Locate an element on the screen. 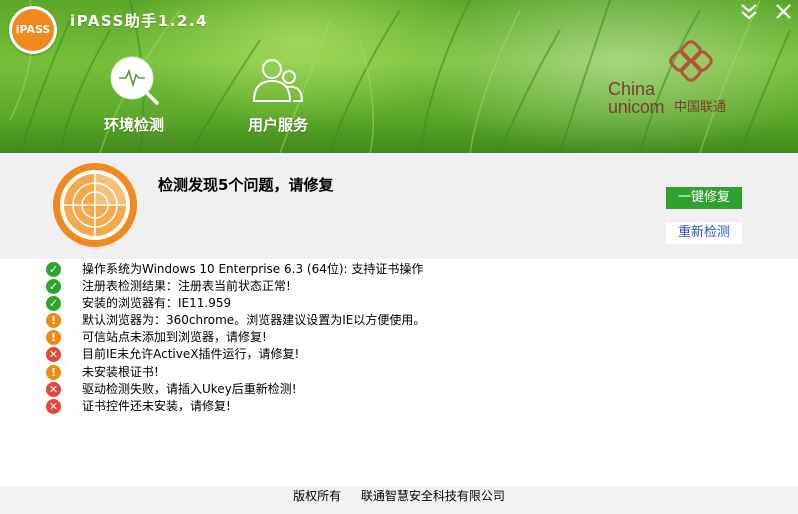 This screenshot has width=798, height=514. nav-environment-check: 环境检测 is located at coordinates (134, 94).